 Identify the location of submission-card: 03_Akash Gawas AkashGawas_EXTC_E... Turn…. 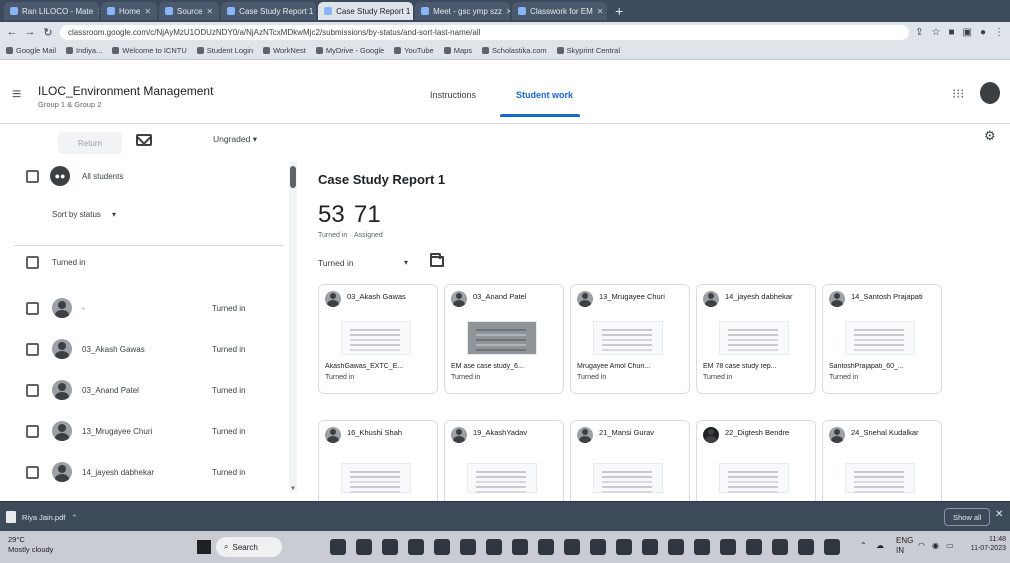
(378, 339).